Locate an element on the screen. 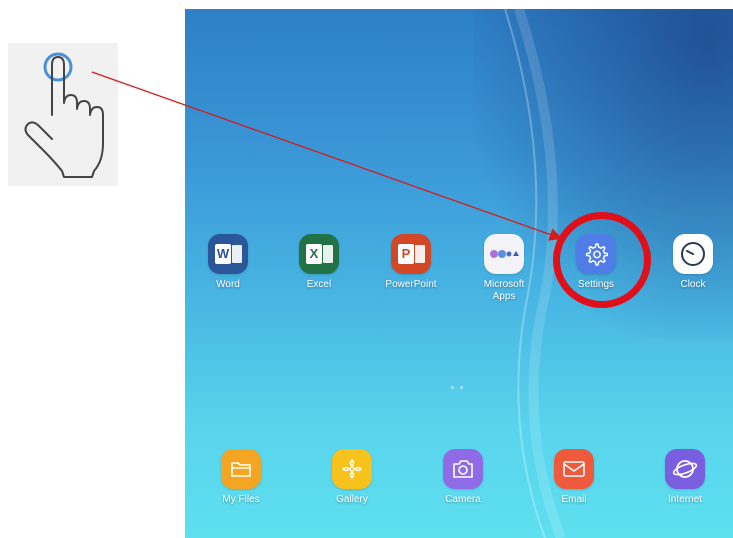 This screenshot has width=733, height=538. tap-hand-icon is located at coordinates (64, 115).